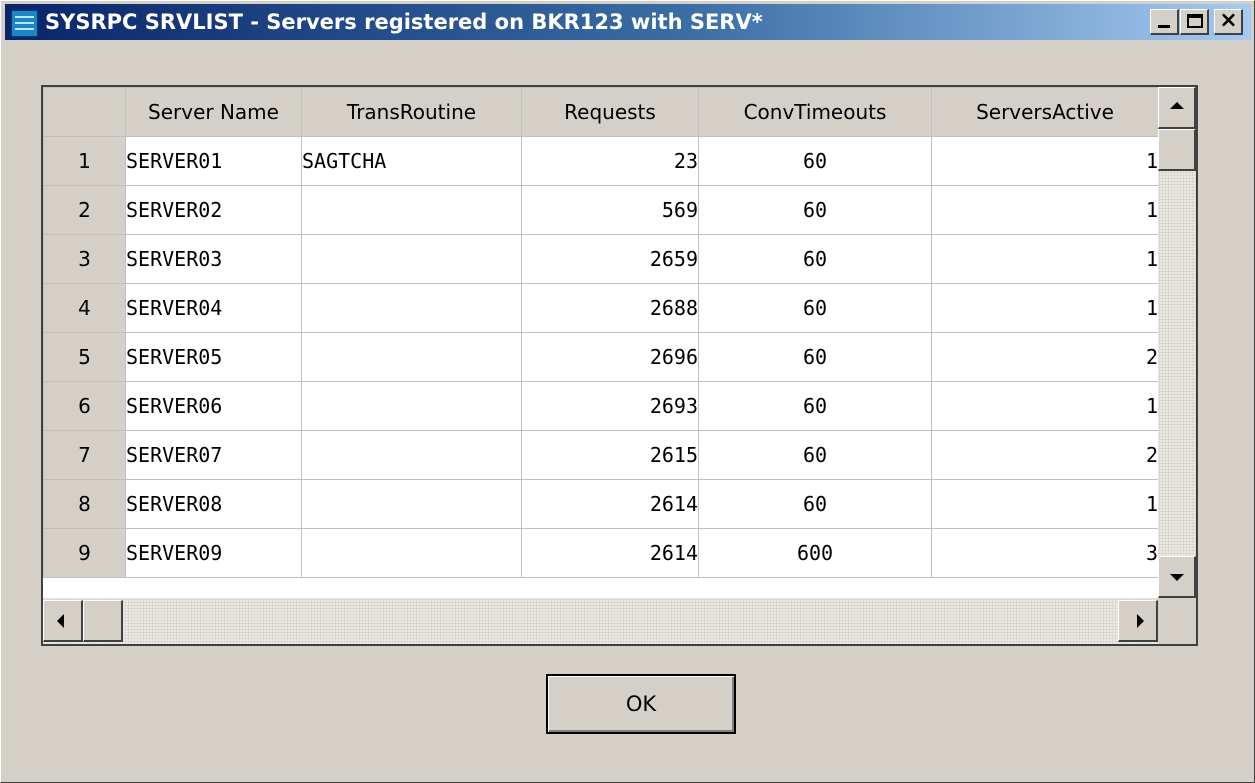 Image resolution: width=1255 pixels, height=783 pixels. What do you see at coordinates (610, 406) in the screenshot?
I see `requests-cell: 2693` at bounding box center [610, 406].